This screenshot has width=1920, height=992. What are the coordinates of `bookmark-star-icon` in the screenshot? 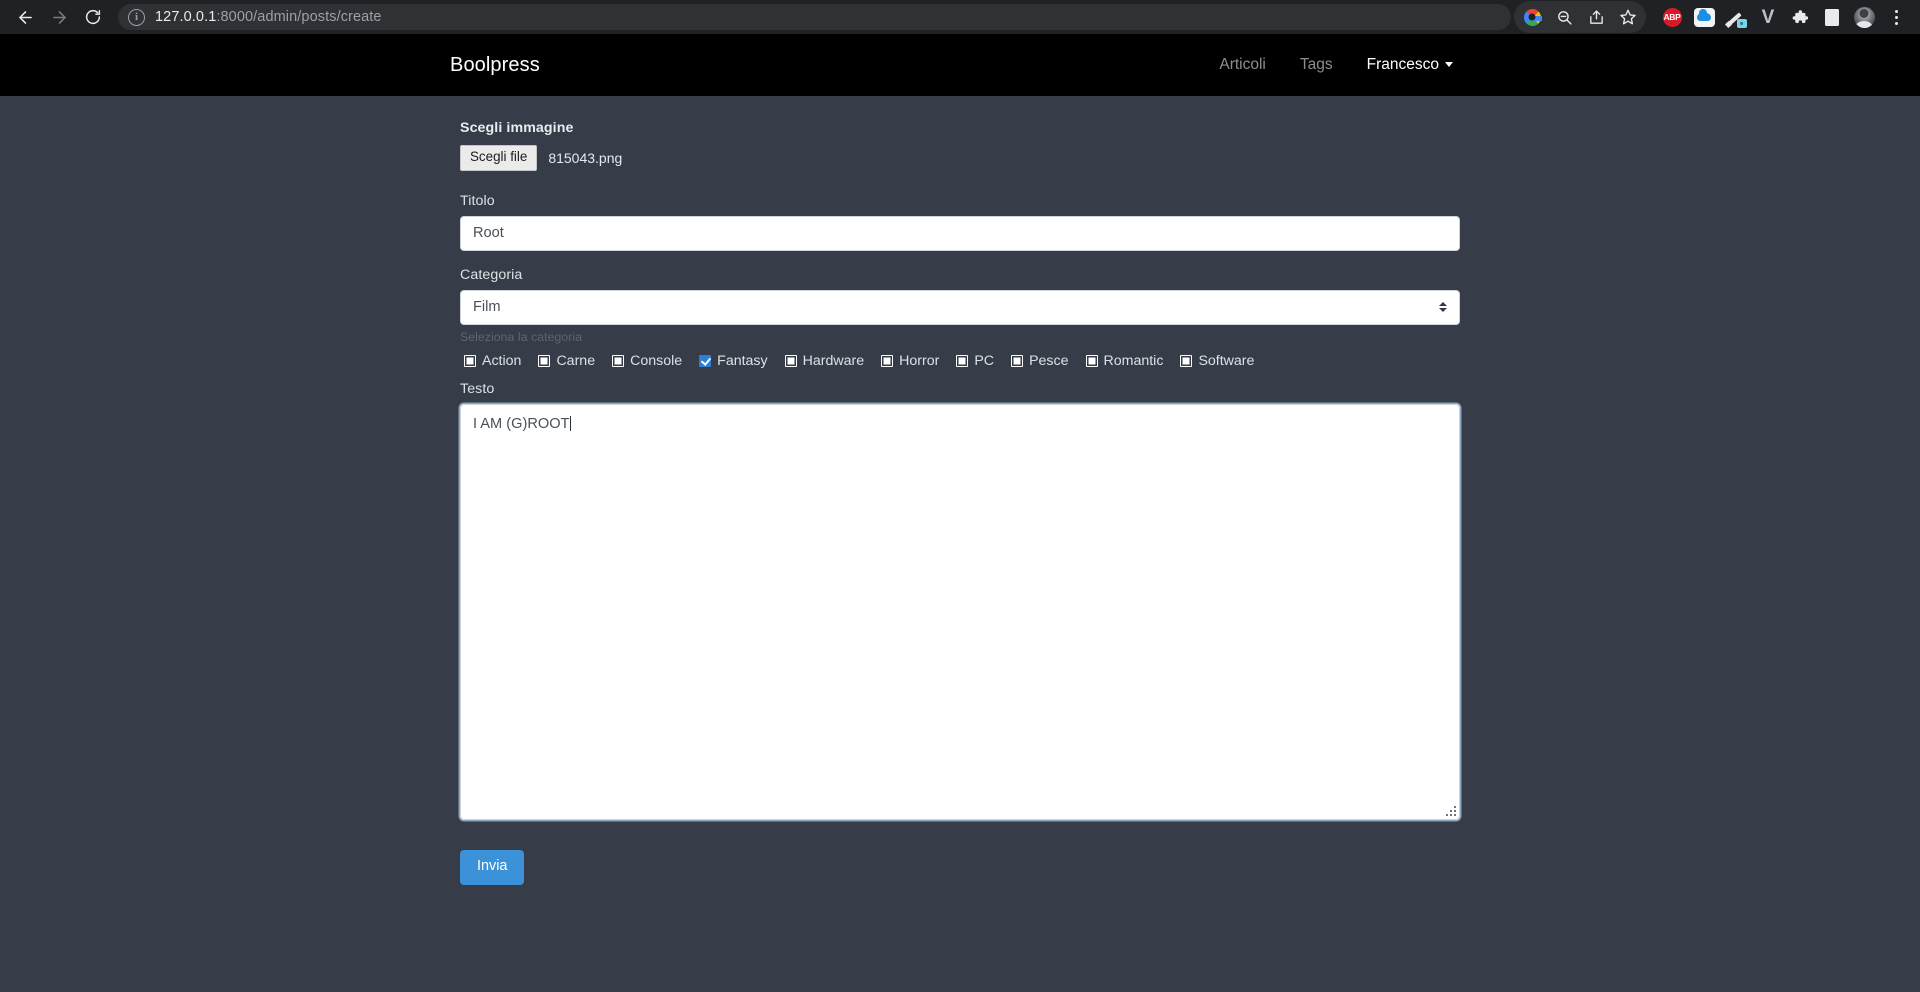 It's located at (1628, 17).